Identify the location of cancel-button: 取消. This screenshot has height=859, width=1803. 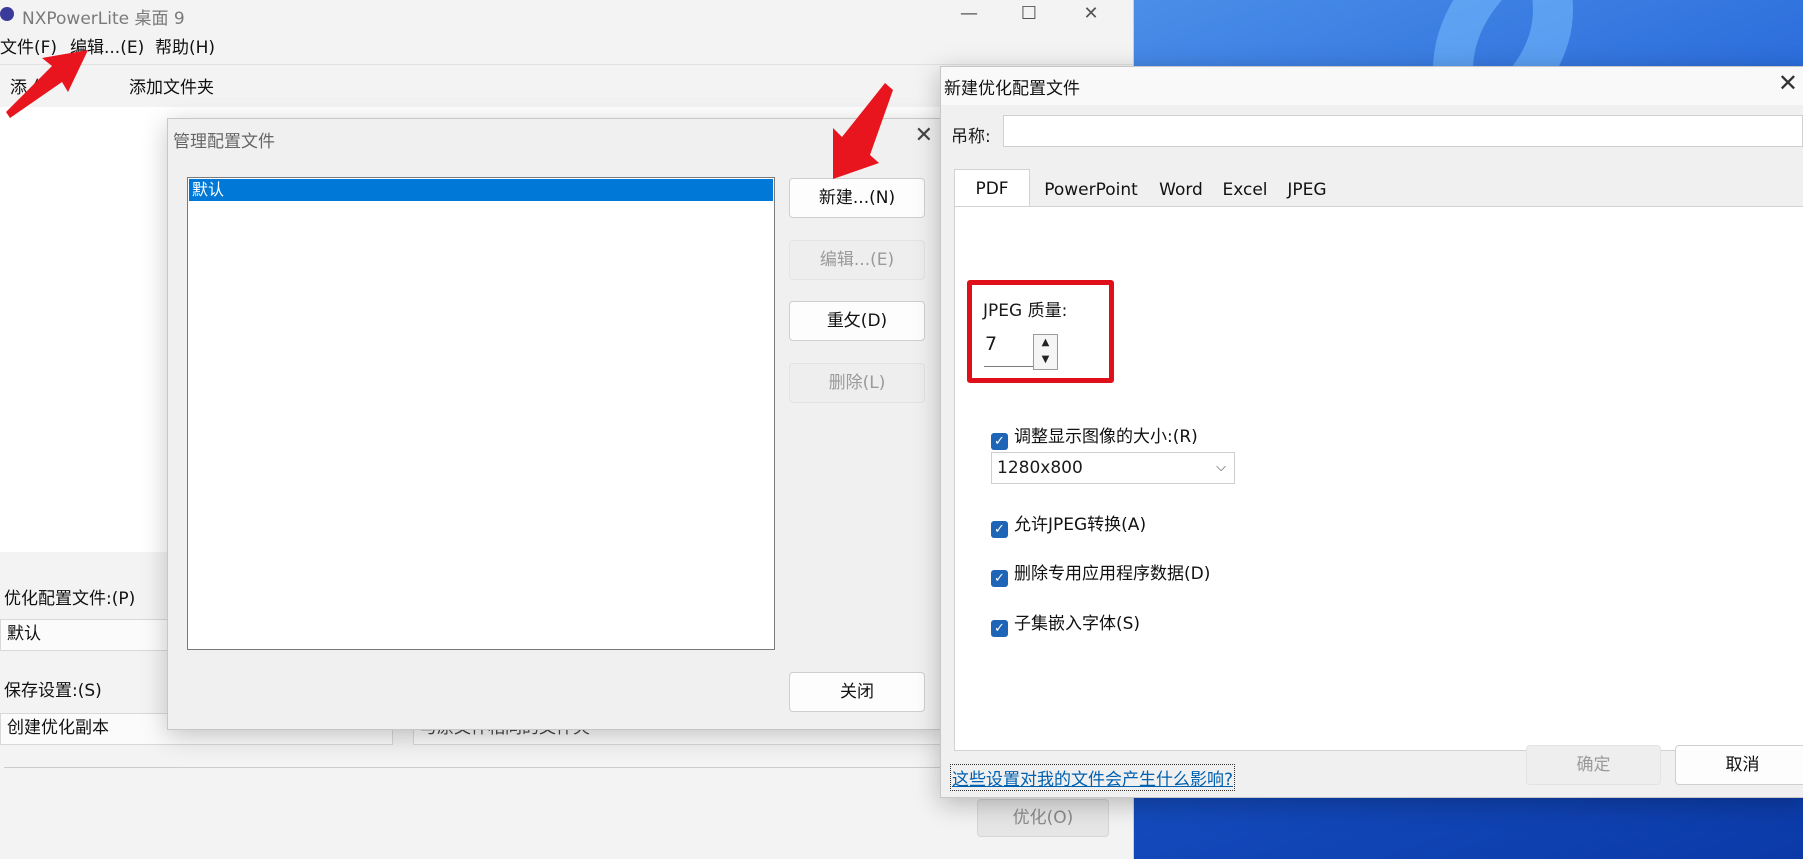
(1739, 765).